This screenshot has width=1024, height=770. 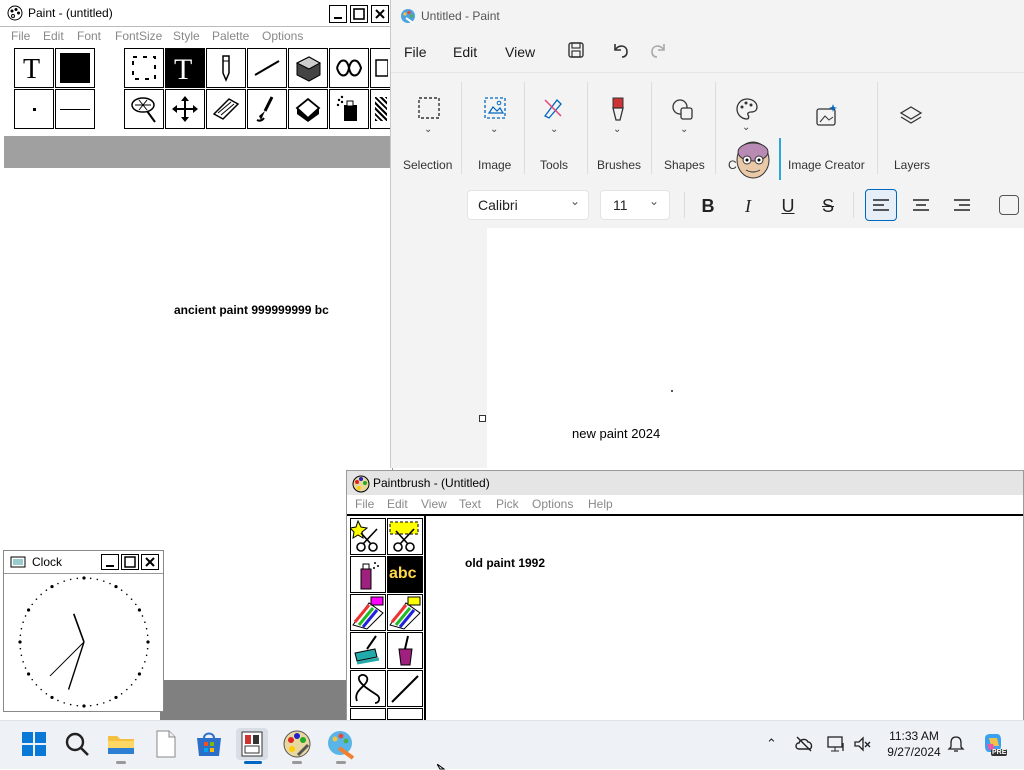 I want to click on close-button, so click(x=380, y=14).